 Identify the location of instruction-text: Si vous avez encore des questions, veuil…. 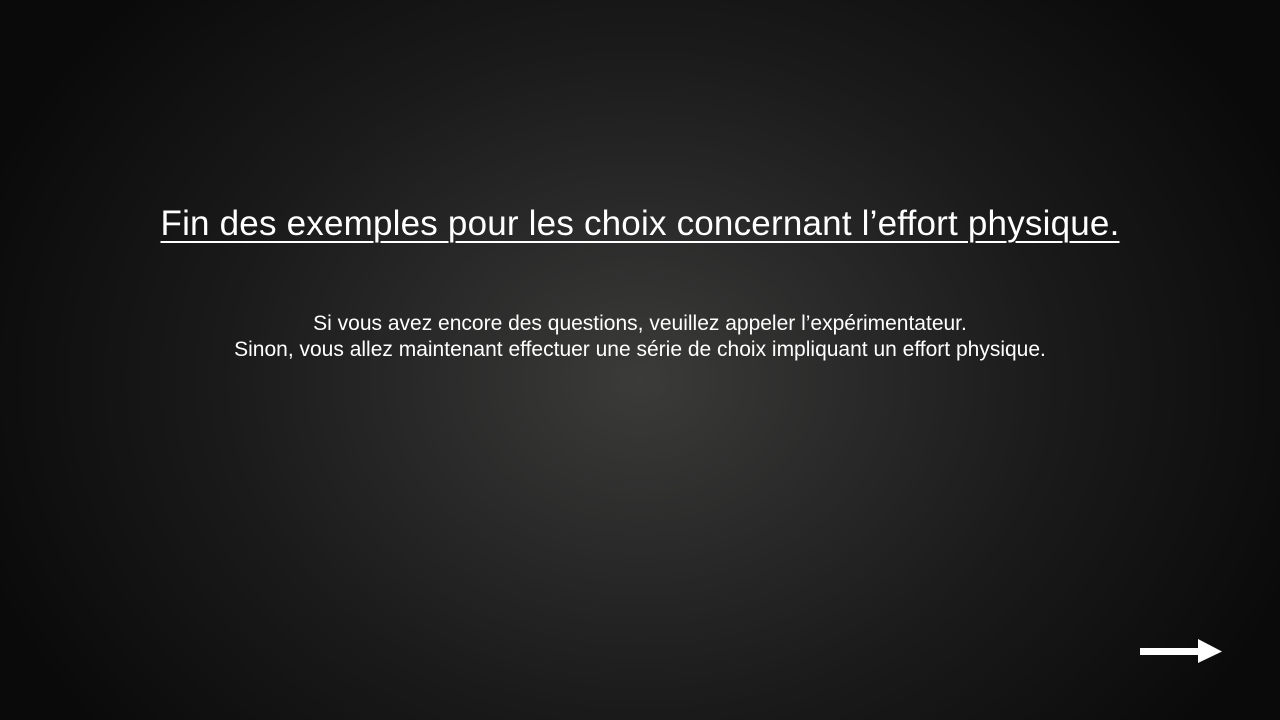
(640, 337).